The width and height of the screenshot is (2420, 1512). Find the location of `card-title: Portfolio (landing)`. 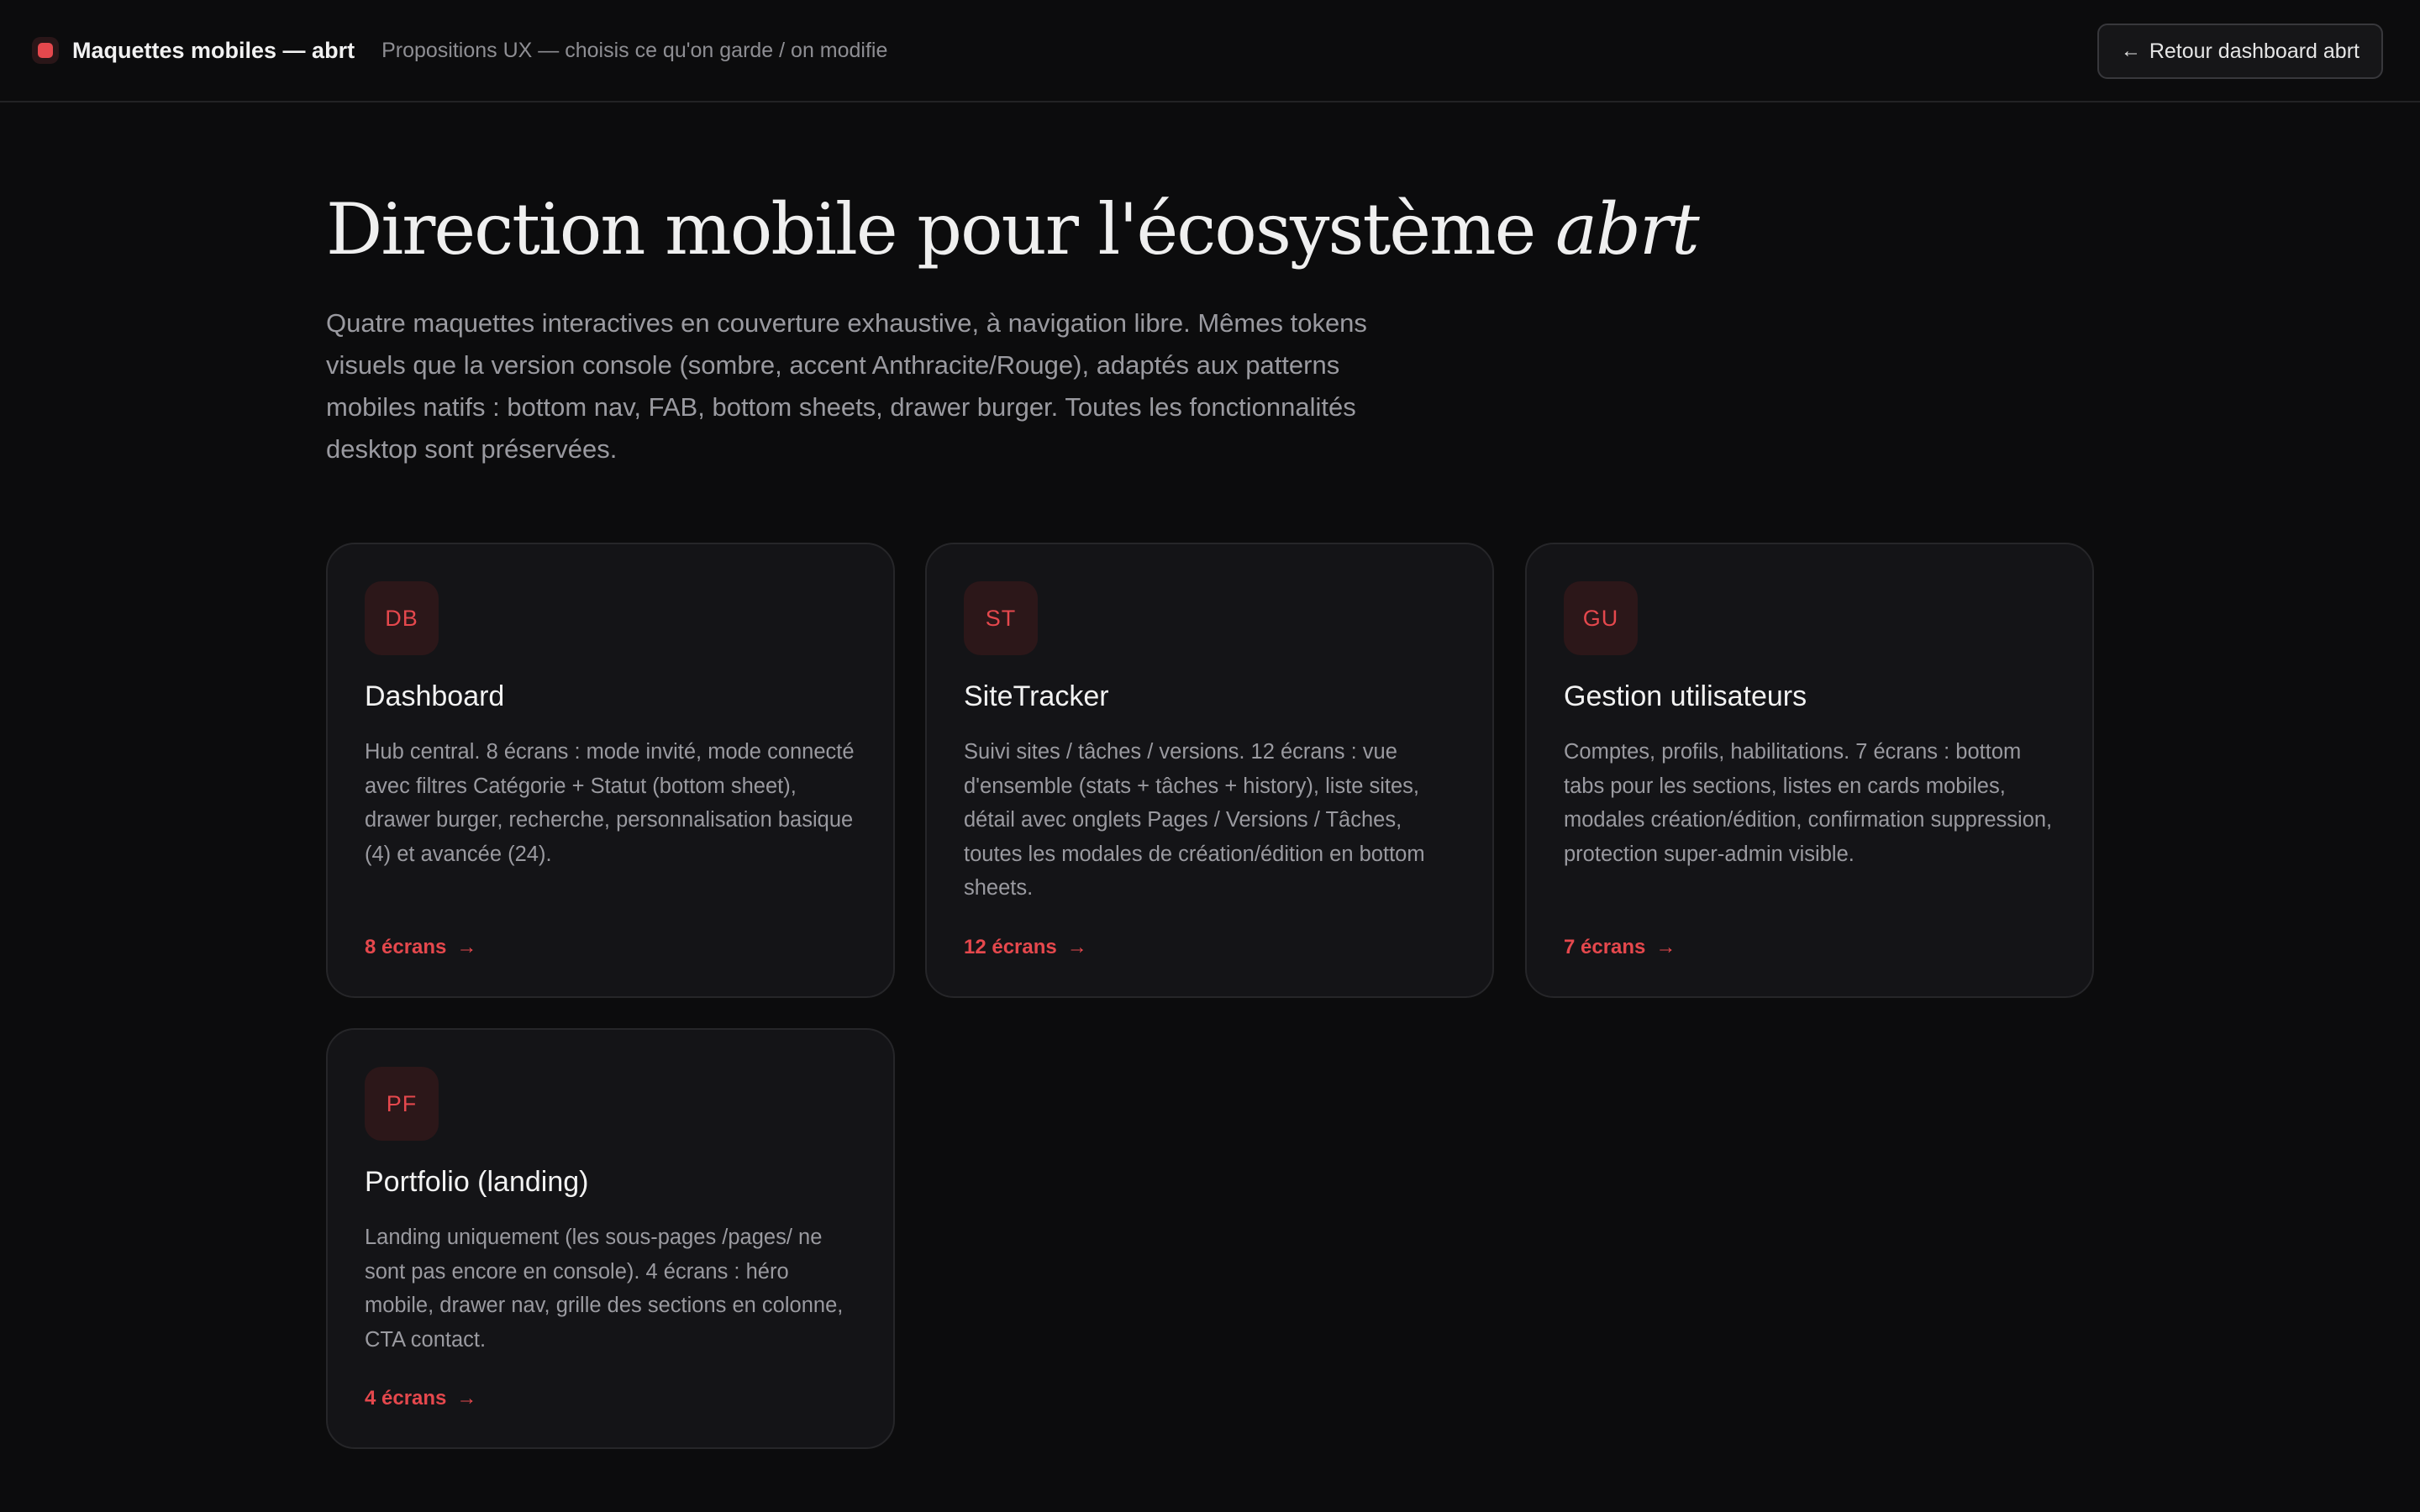

card-title: Portfolio (landing) is located at coordinates (477, 1182).